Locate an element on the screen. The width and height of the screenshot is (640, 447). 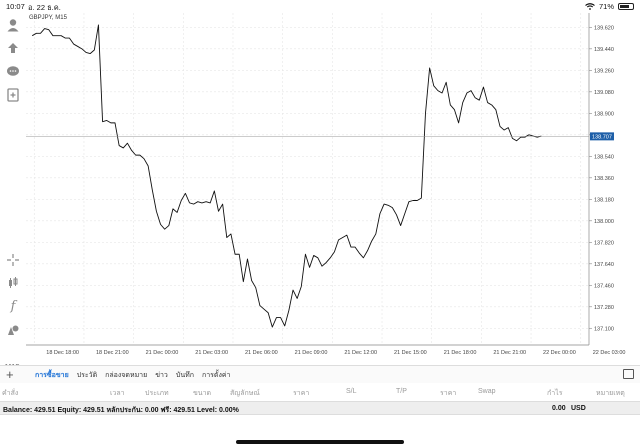
status-time: 10:07 is located at coordinates (15, 6).